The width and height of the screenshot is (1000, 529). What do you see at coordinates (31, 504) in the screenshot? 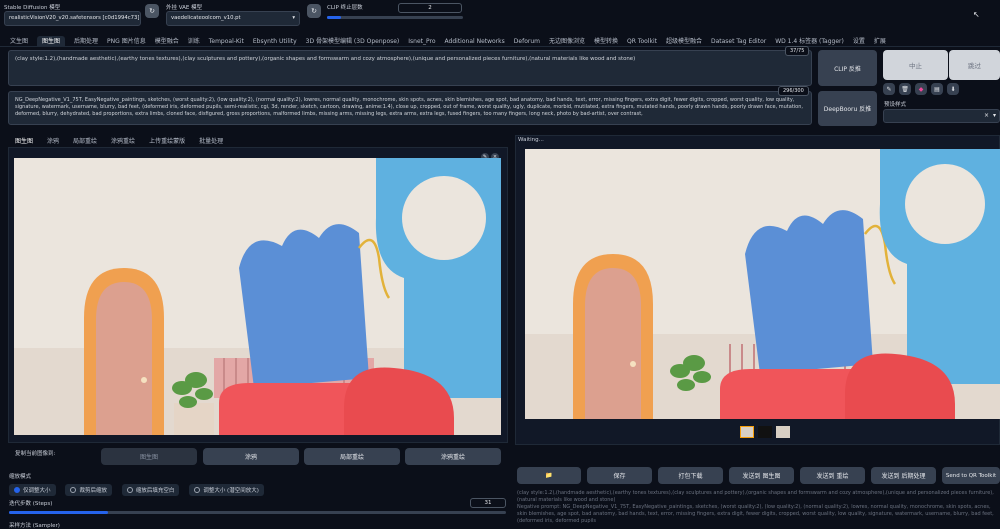
I see `steps-label: 迭代步数 (Steps)` at bounding box center [31, 504].